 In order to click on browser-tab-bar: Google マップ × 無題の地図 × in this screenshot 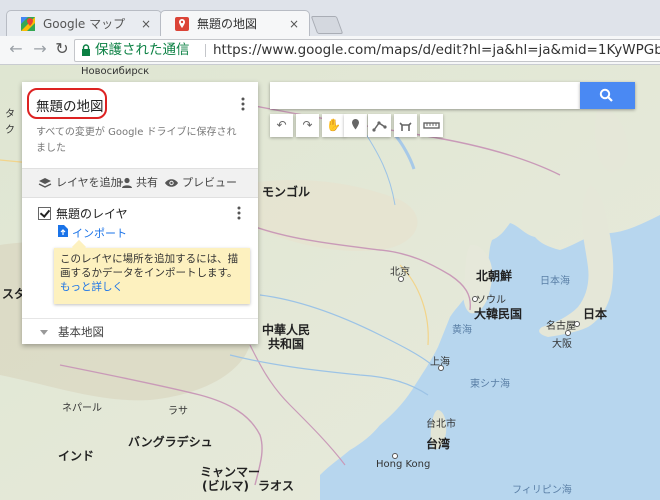, I will do `click(330, 18)`.